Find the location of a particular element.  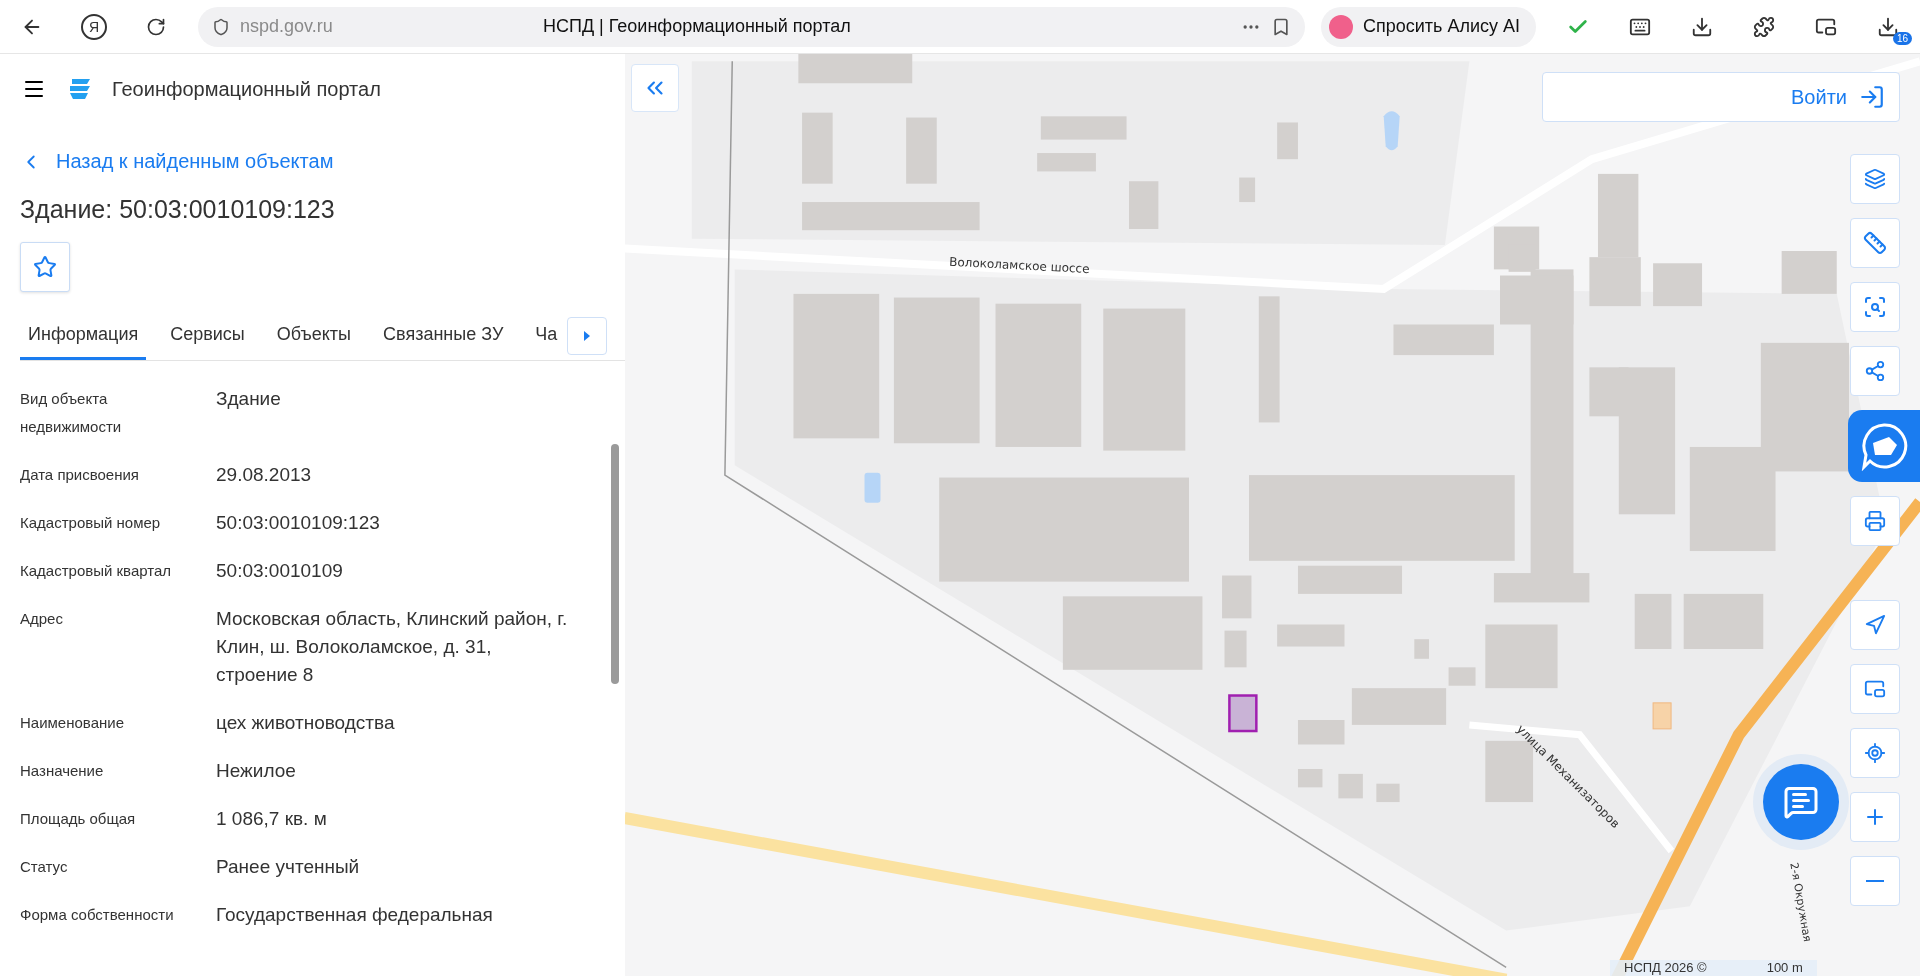

tab: Информация is located at coordinates (83, 336).